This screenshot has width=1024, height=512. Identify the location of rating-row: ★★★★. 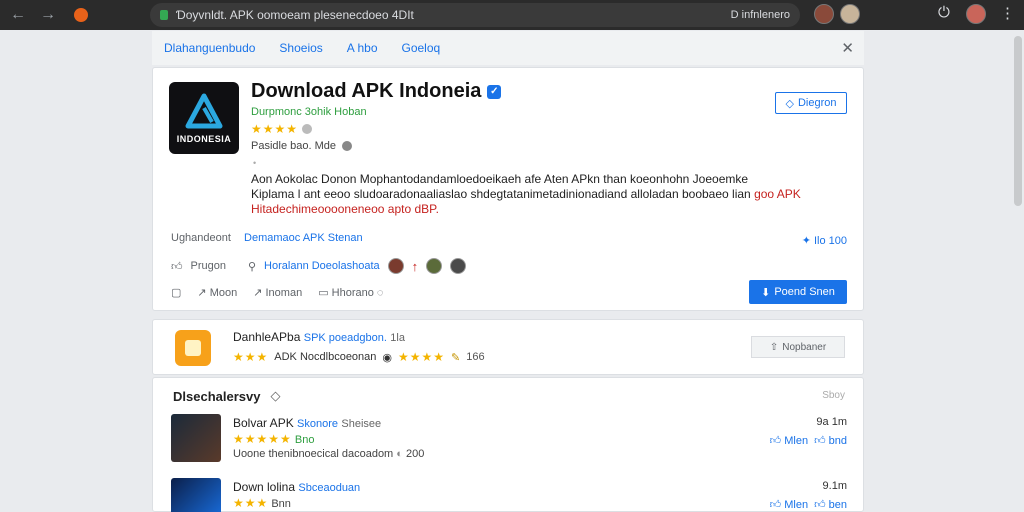
(282, 129).